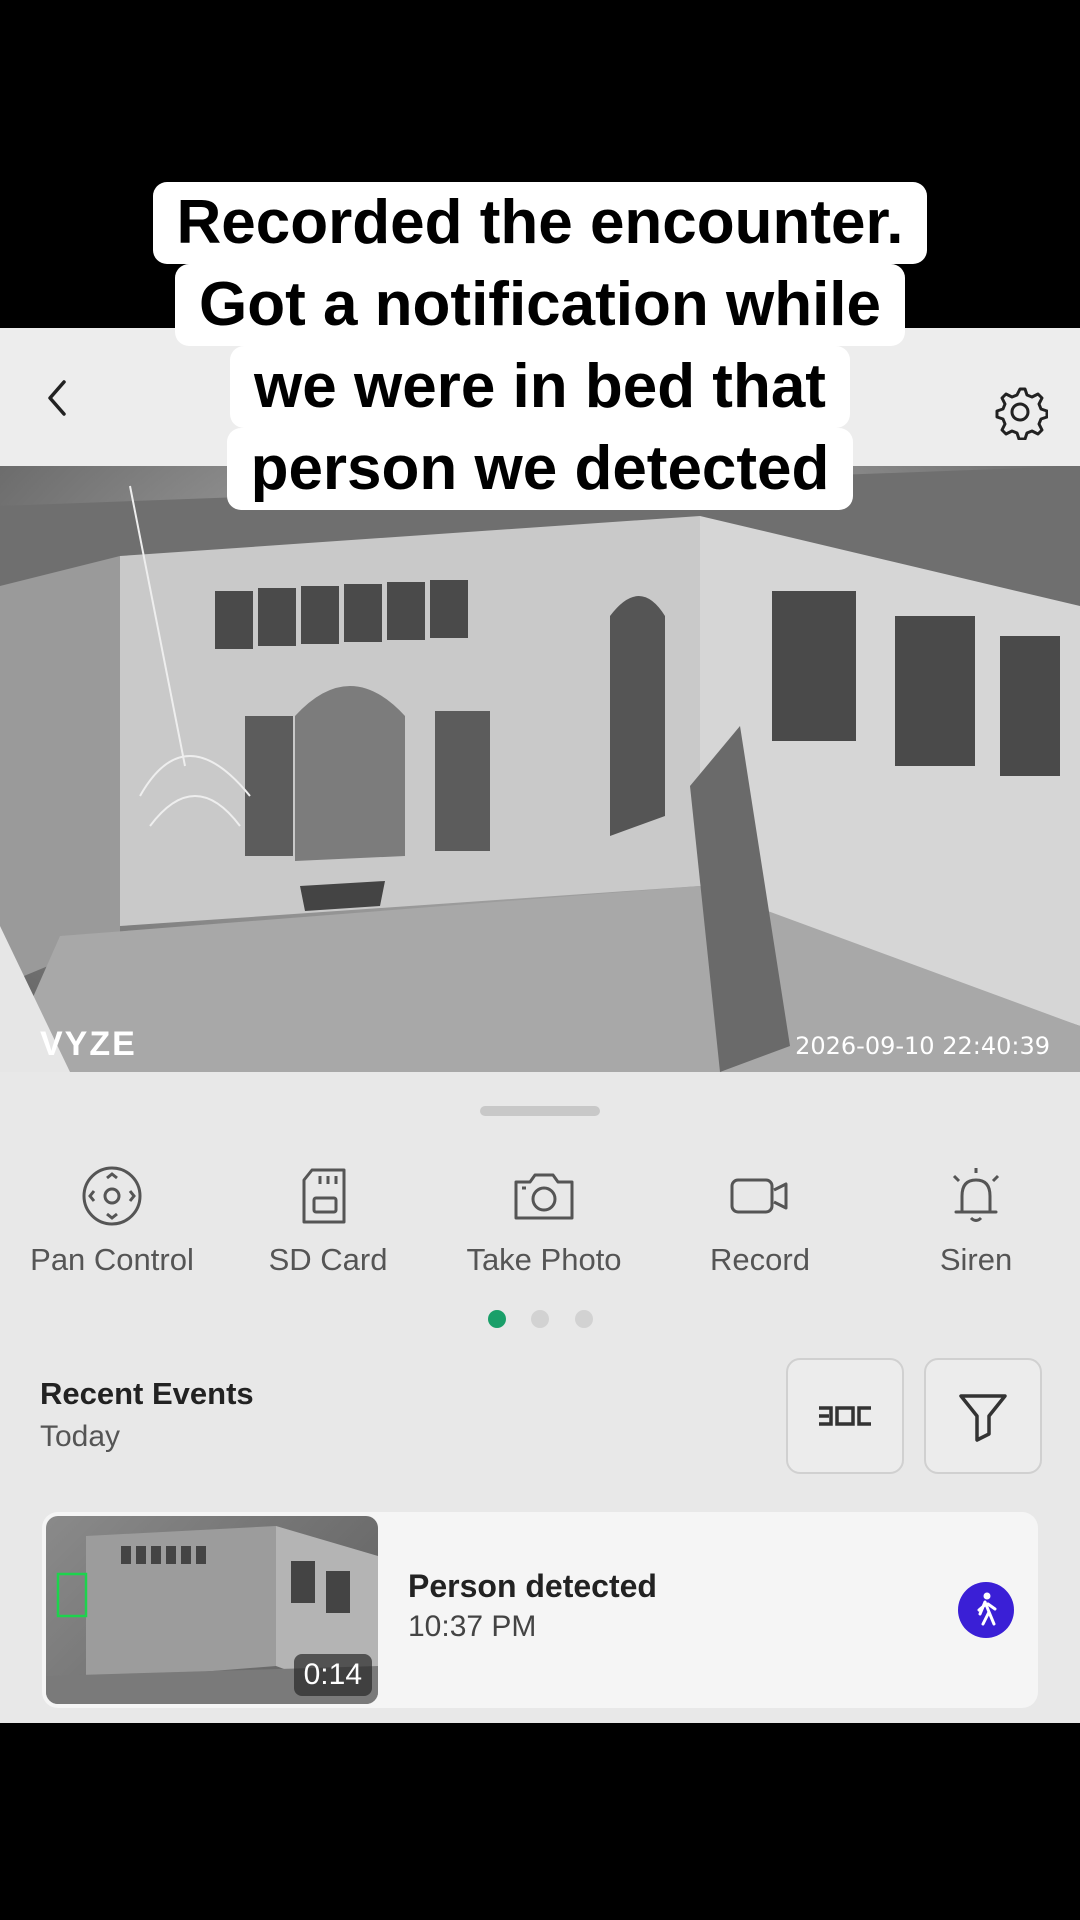 The width and height of the screenshot is (1080, 1920). Describe the element at coordinates (922, 1046) in the screenshot. I see `camera-timestamp: 2026-09-10 22:40:39` at that location.